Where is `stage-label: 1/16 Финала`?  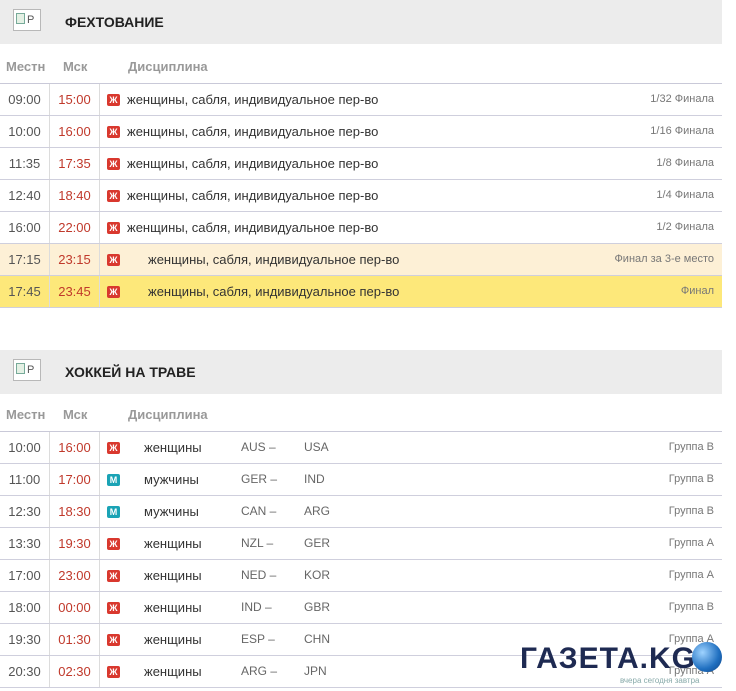 stage-label: 1/16 Финала is located at coordinates (682, 131).